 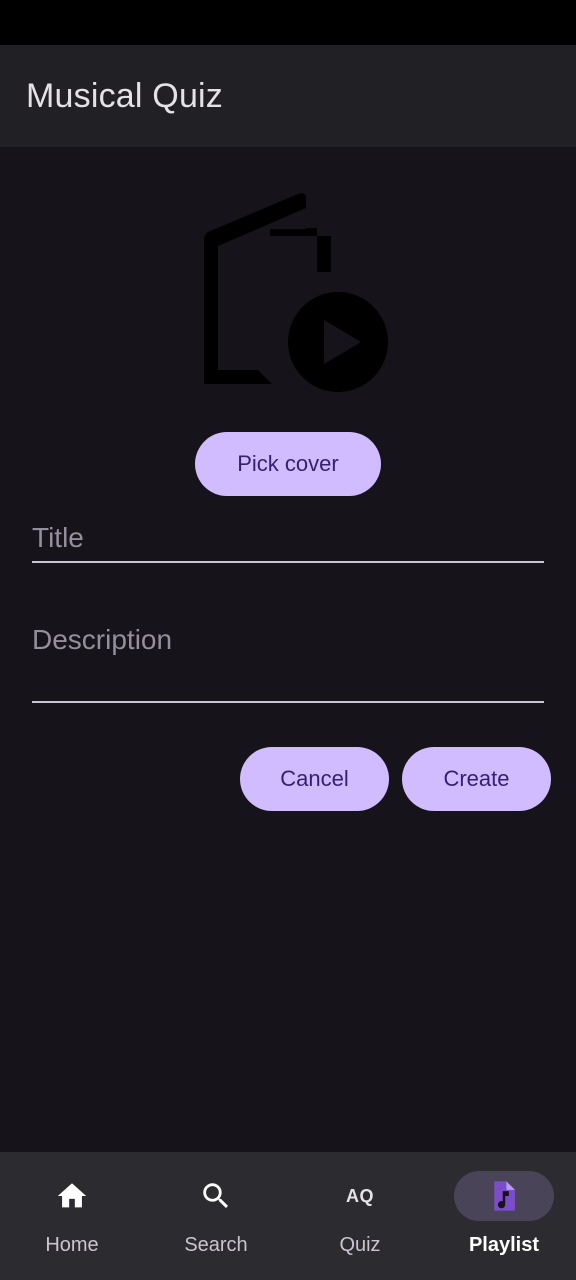 What do you see at coordinates (72, 1245) in the screenshot?
I see `nav-label-home: Home` at bounding box center [72, 1245].